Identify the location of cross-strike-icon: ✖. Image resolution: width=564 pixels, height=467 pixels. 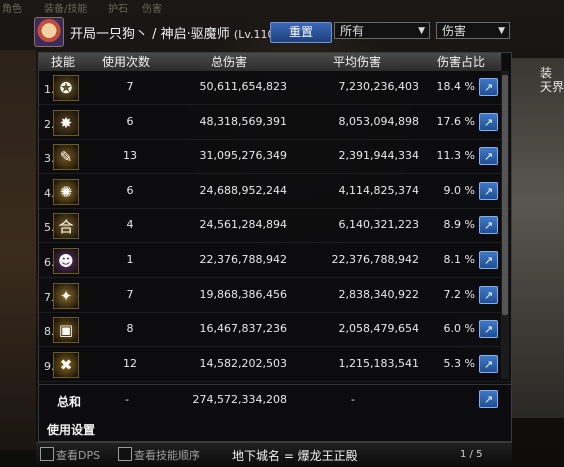
(66, 364).